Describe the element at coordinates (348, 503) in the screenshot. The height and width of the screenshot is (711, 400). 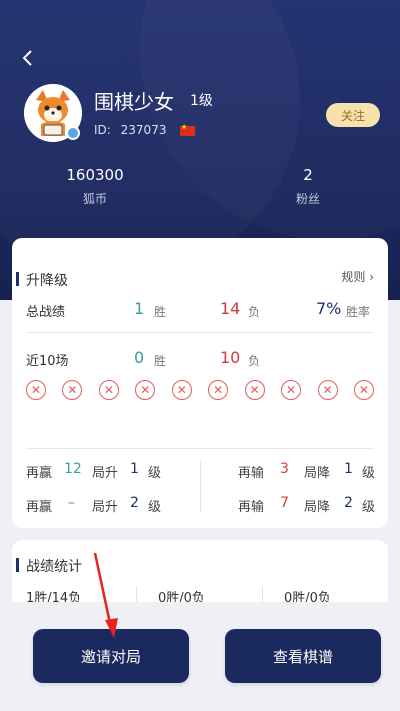
I see `demote-level: 2` at that location.